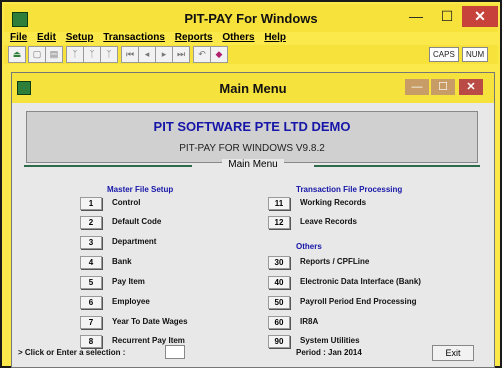  What do you see at coordinates (91, 322) in the screenshot?
I see `option-number: 7` at bounding box center [91, 322].